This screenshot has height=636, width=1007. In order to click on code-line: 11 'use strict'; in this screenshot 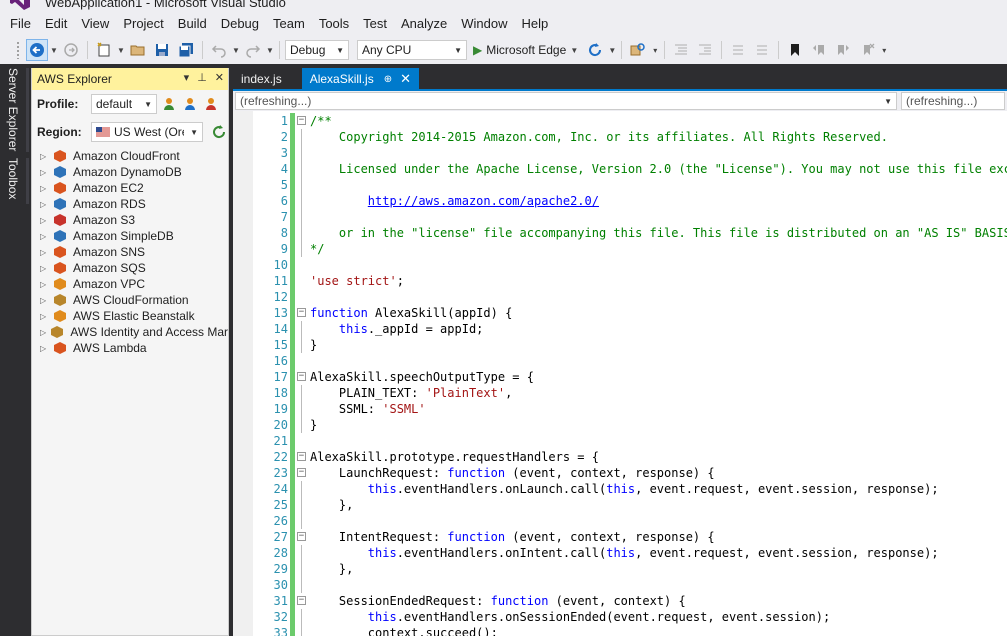, I will do `click(620, 281)`.